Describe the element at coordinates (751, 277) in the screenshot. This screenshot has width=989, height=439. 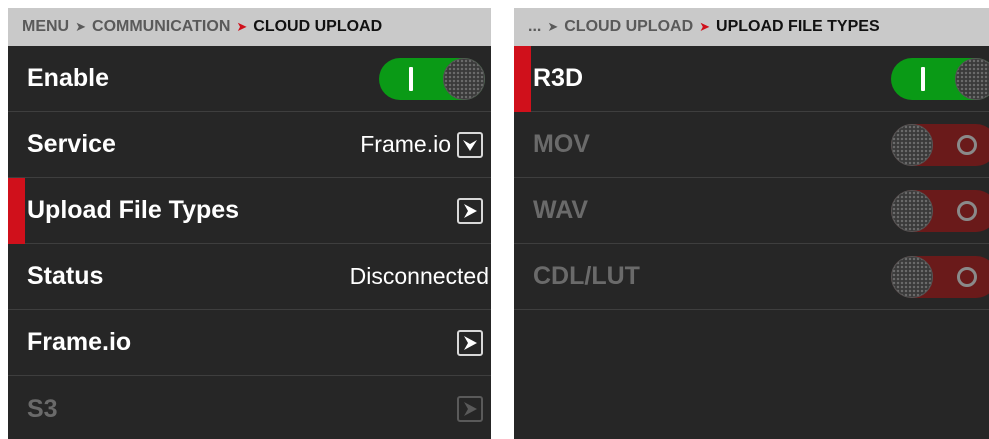
I see `cdl-lut-row: CDL/LUT` at that location.